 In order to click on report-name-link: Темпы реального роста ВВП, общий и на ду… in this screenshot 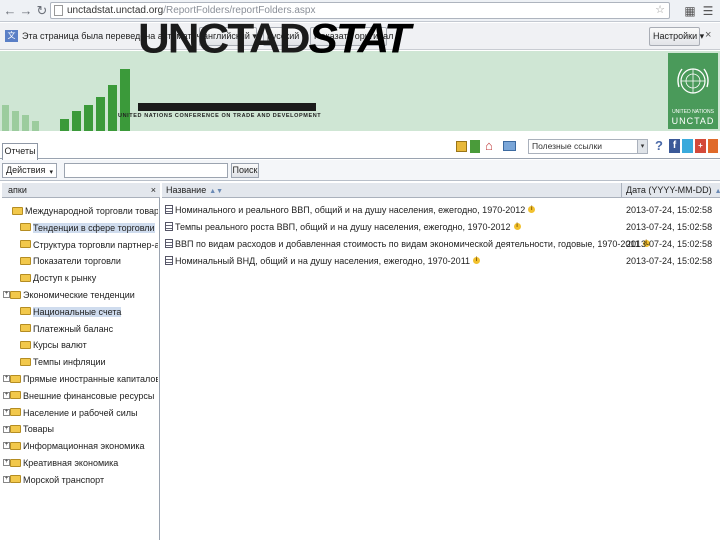, I will do `click(343, 227)`.